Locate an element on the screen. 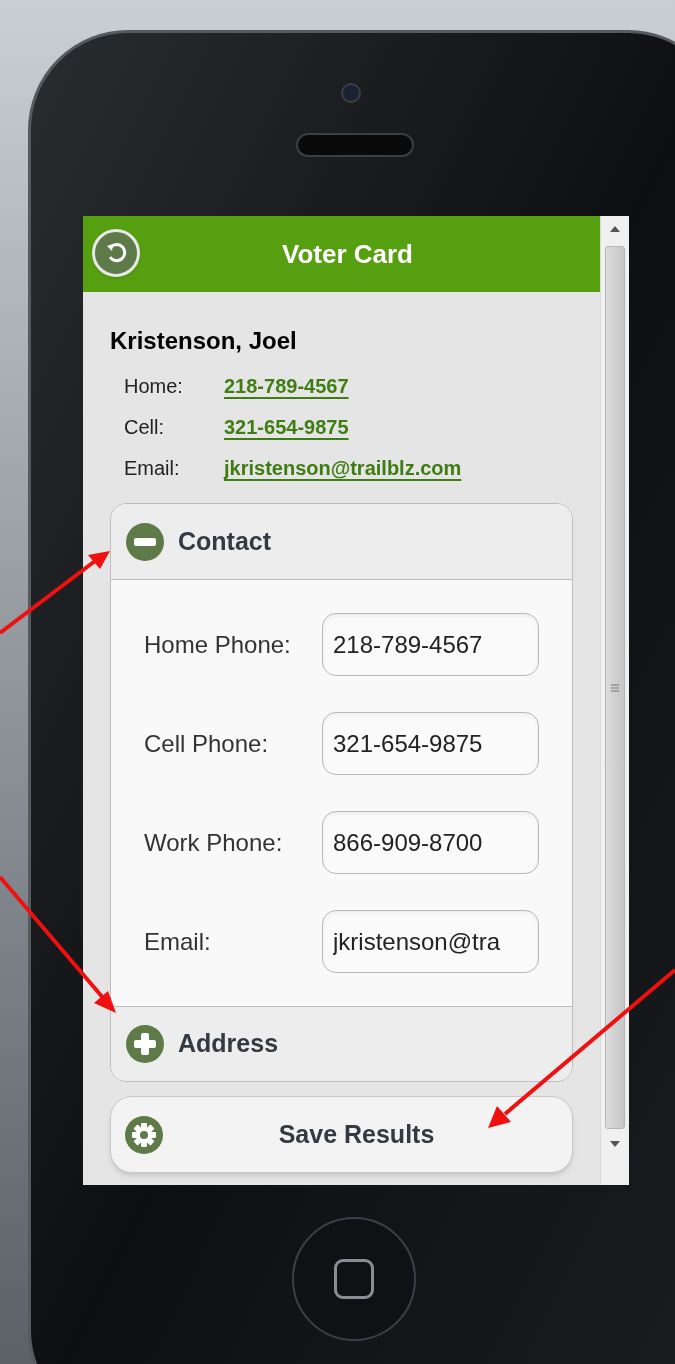 Image resolution: width=675 pixels, height=1364 pixels. input-field: 866-909-8700 is located at coordinates (430, 842).